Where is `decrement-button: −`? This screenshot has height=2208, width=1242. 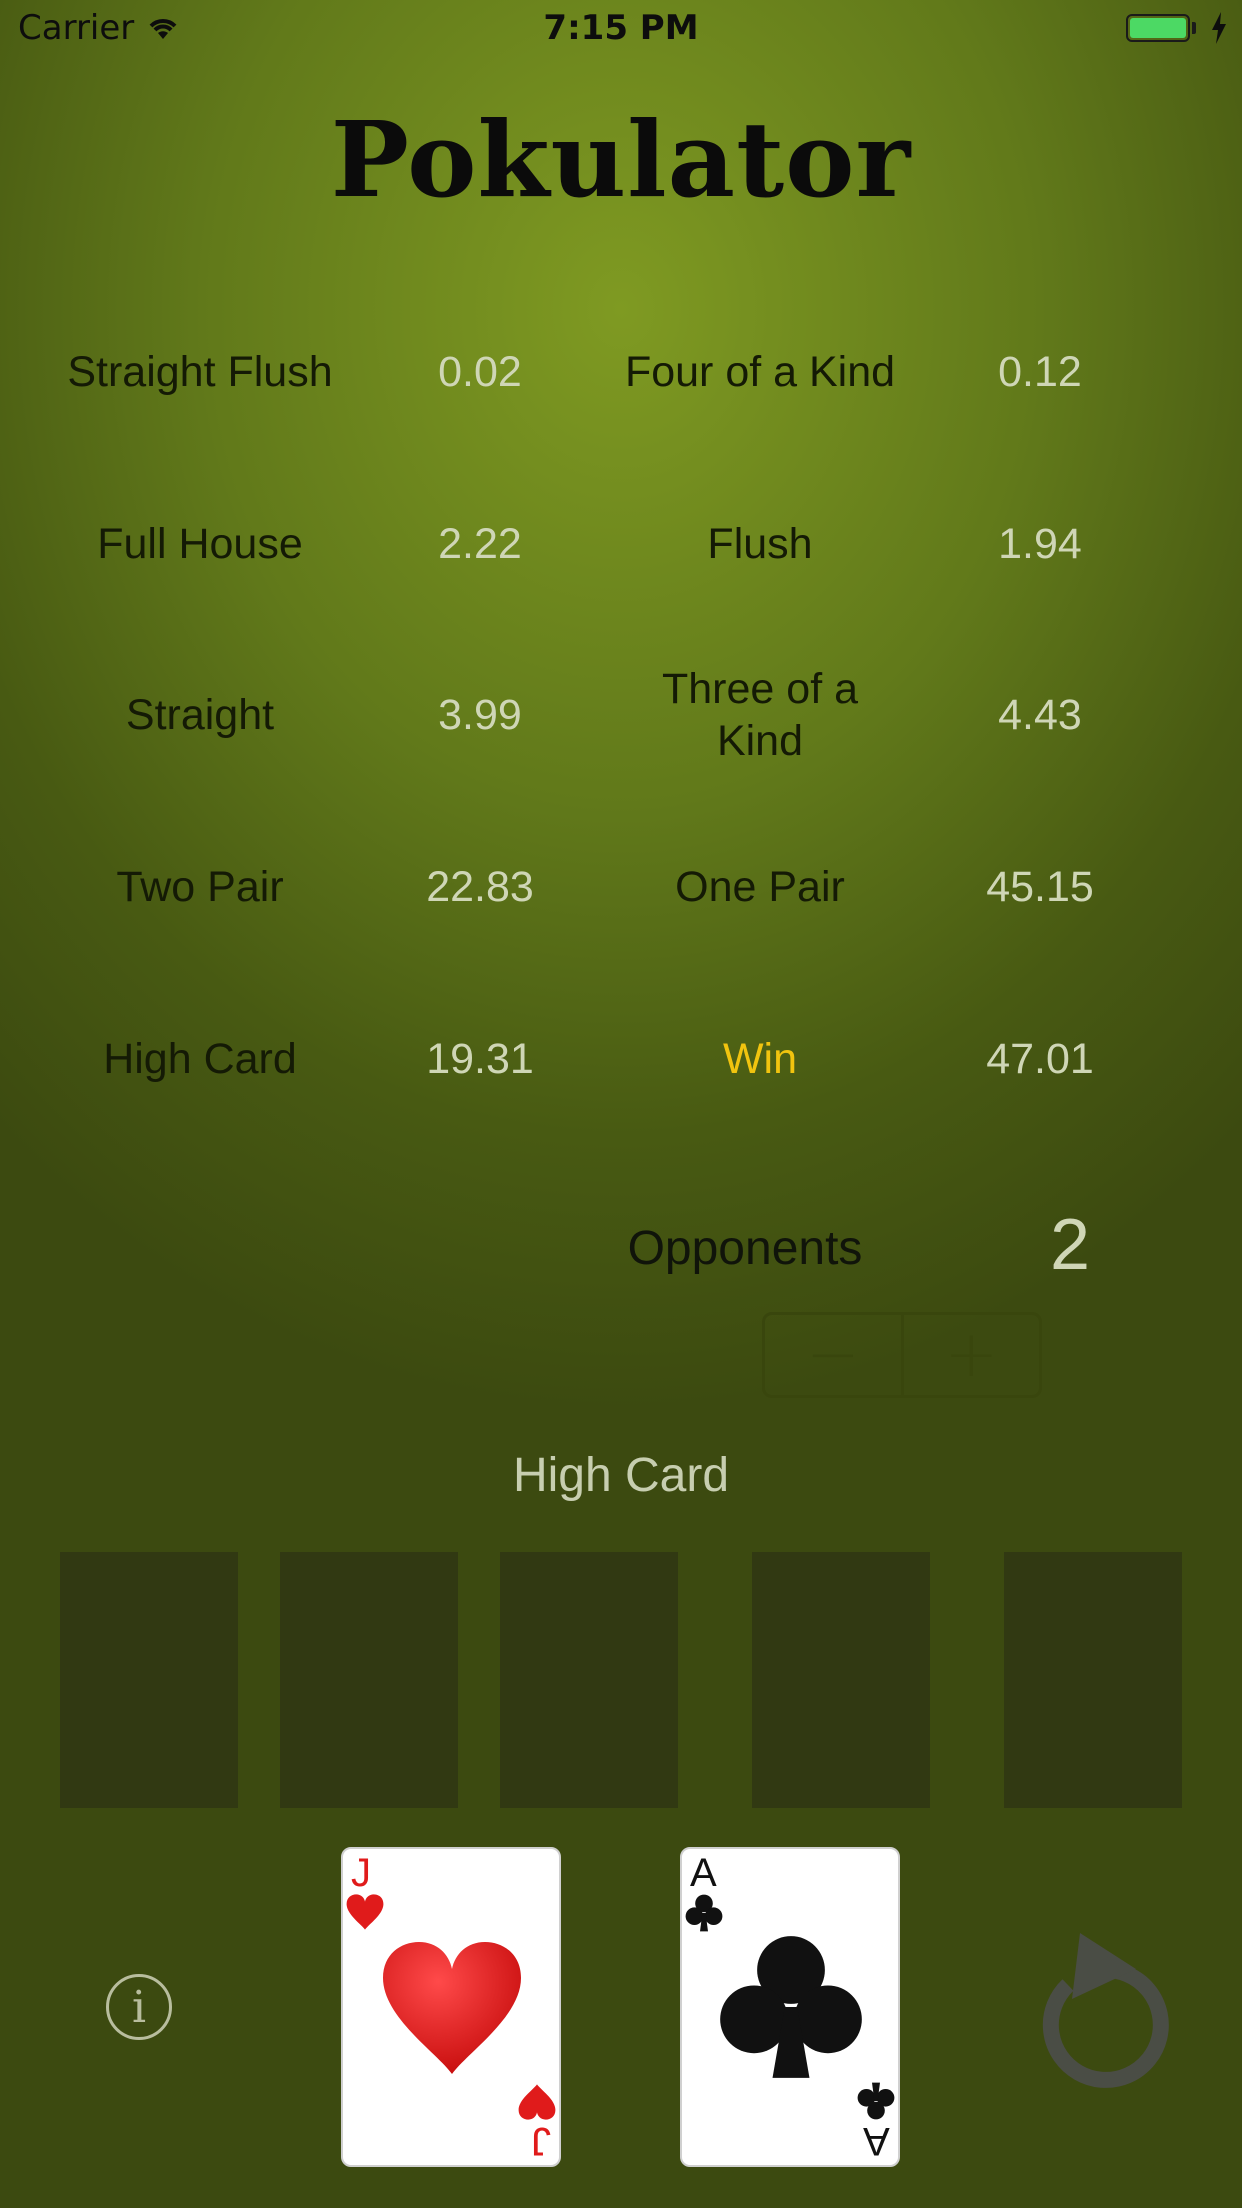 decrement-button: − is located at coordinates (833, 1355).